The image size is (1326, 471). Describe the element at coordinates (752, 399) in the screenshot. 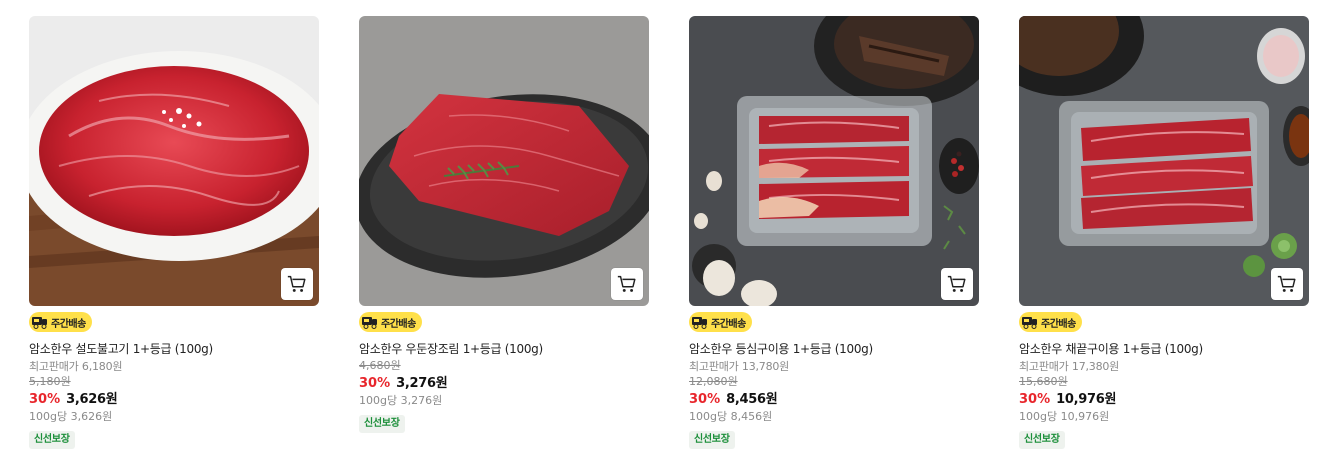

I see `sale-price: 8,456원` at that location.